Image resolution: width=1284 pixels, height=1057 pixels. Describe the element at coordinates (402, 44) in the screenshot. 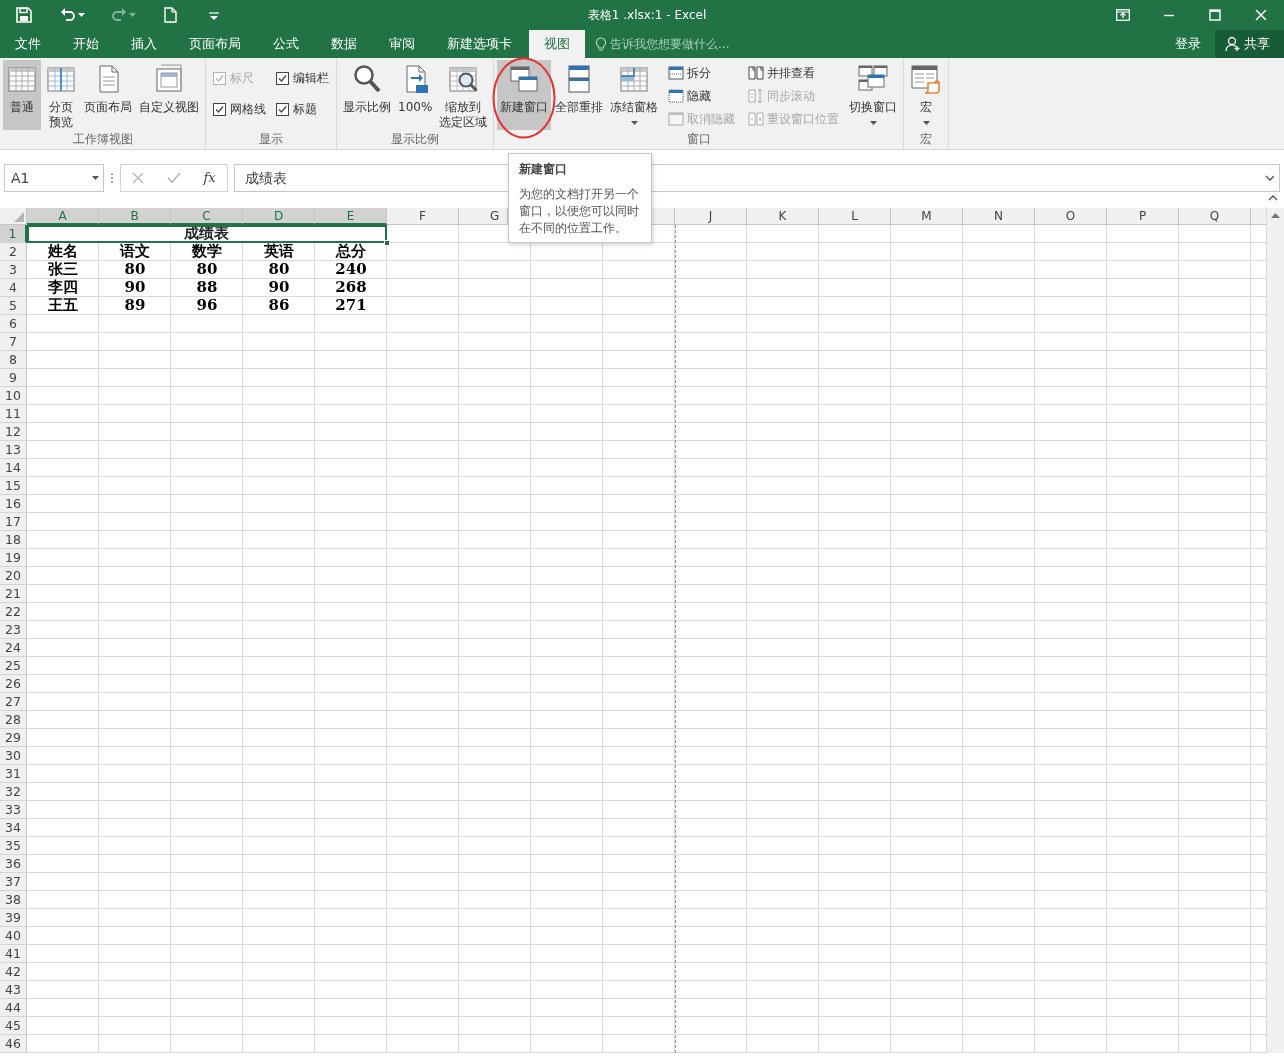

I see `ribbon-tab: 审阅` at that location.